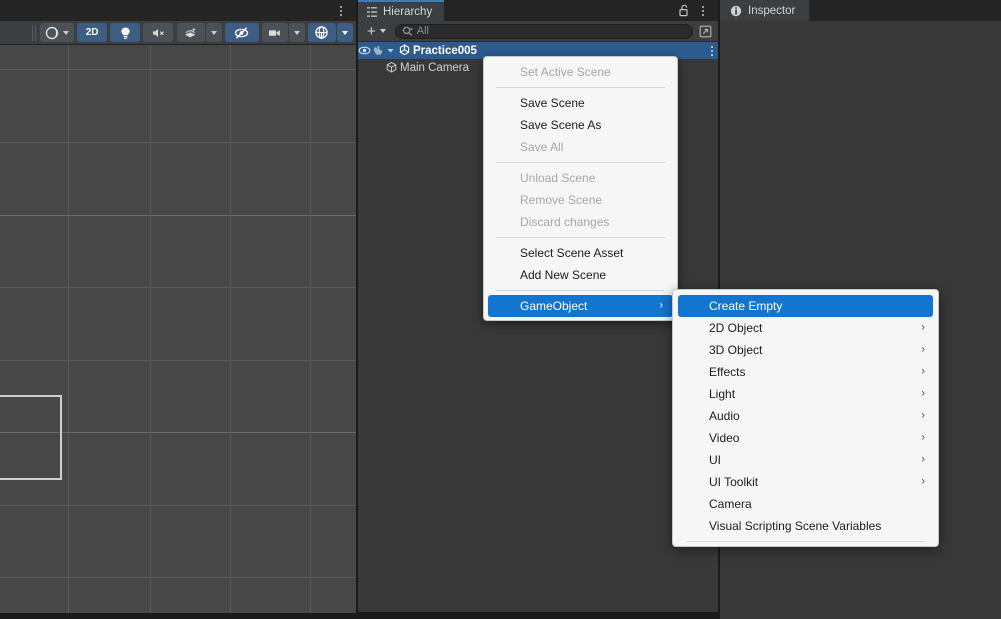 Image resolution: width=1001 pixels, height=619 pixels. What do you see at coordinates (178, 10) in the screenshot?
I see `scene-tabstrip` at bounding box center [178, 10].